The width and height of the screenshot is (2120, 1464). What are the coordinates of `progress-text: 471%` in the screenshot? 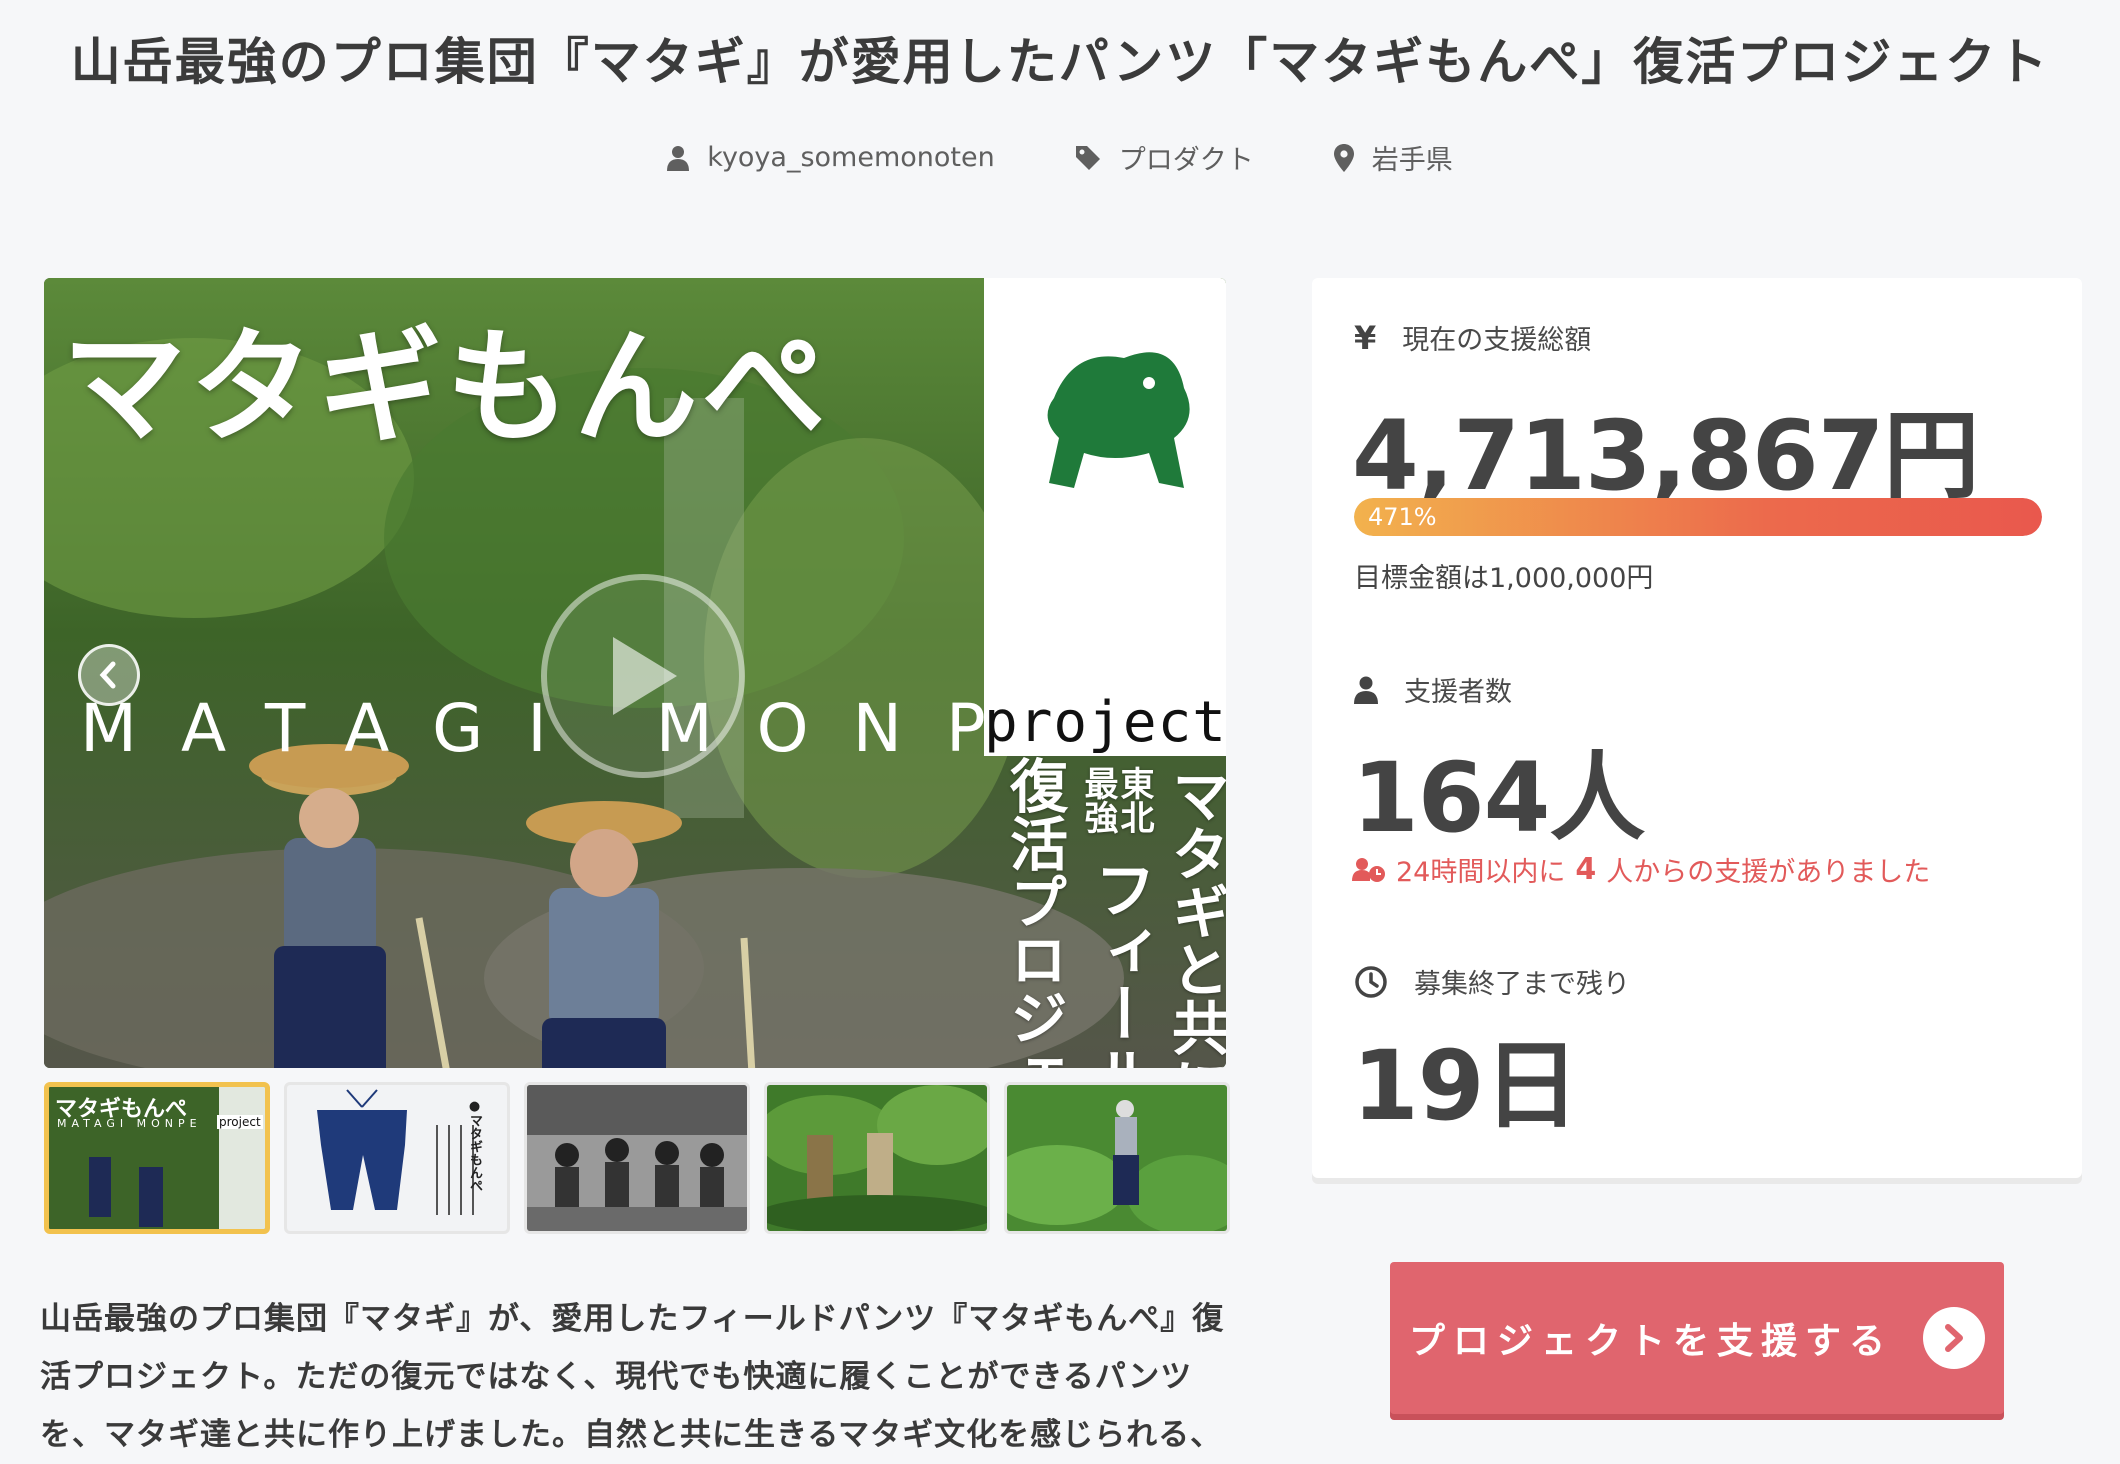 It's located at (1402, 517).